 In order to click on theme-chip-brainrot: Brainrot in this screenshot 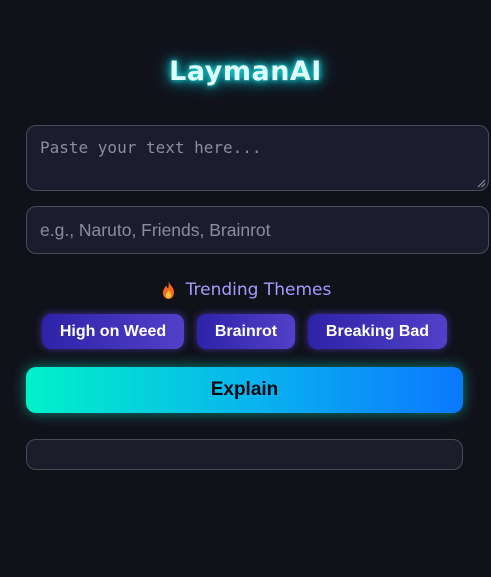, I will do `click(246, 331)`.